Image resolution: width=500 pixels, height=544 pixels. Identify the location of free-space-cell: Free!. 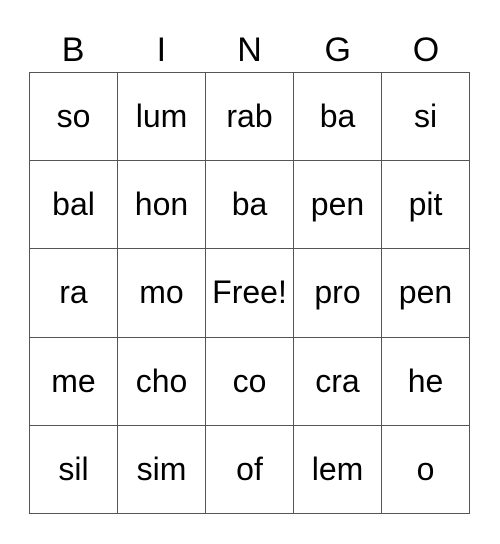
(250, 293).